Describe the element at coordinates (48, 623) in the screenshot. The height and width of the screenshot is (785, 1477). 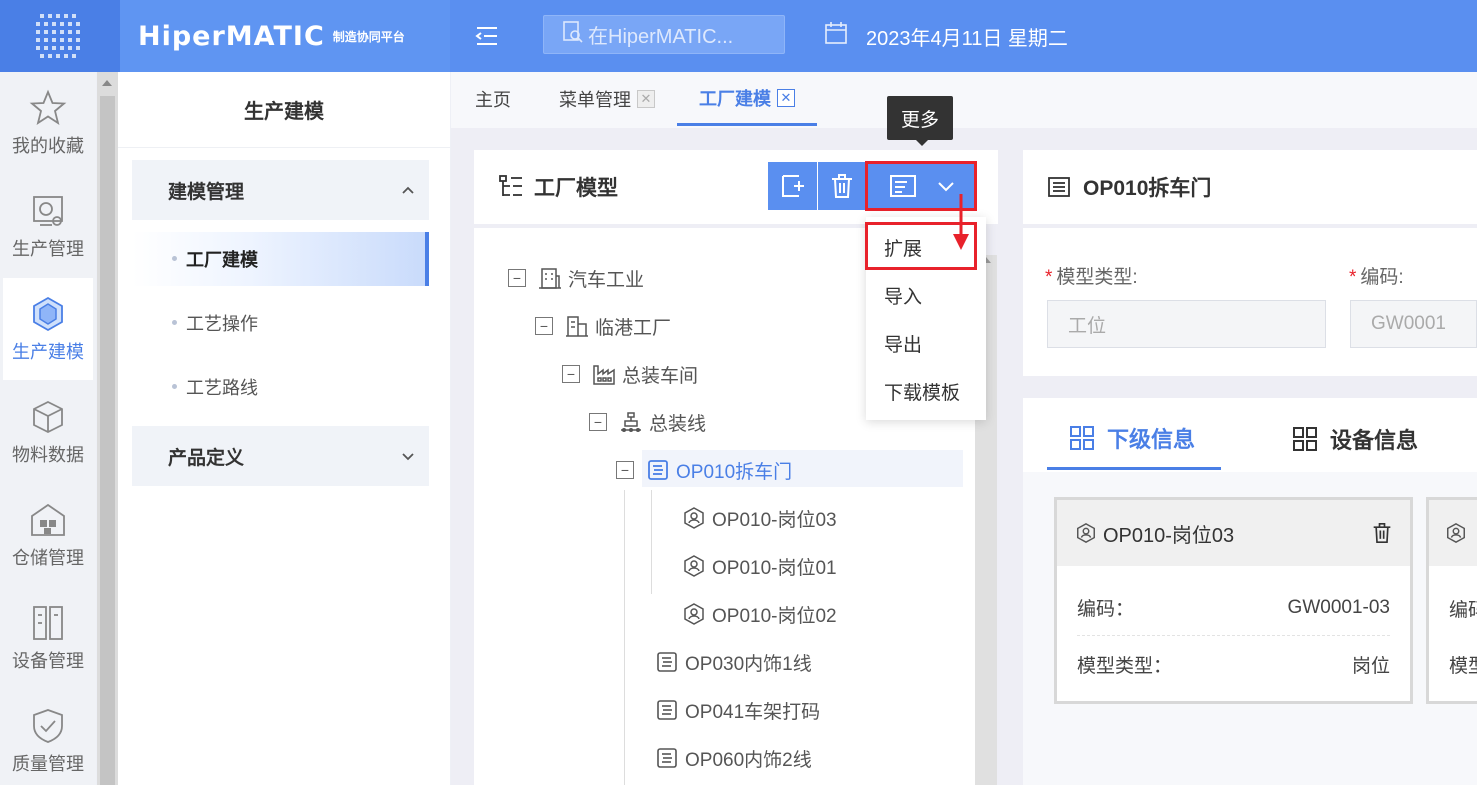
I see `device-icon` at that location.